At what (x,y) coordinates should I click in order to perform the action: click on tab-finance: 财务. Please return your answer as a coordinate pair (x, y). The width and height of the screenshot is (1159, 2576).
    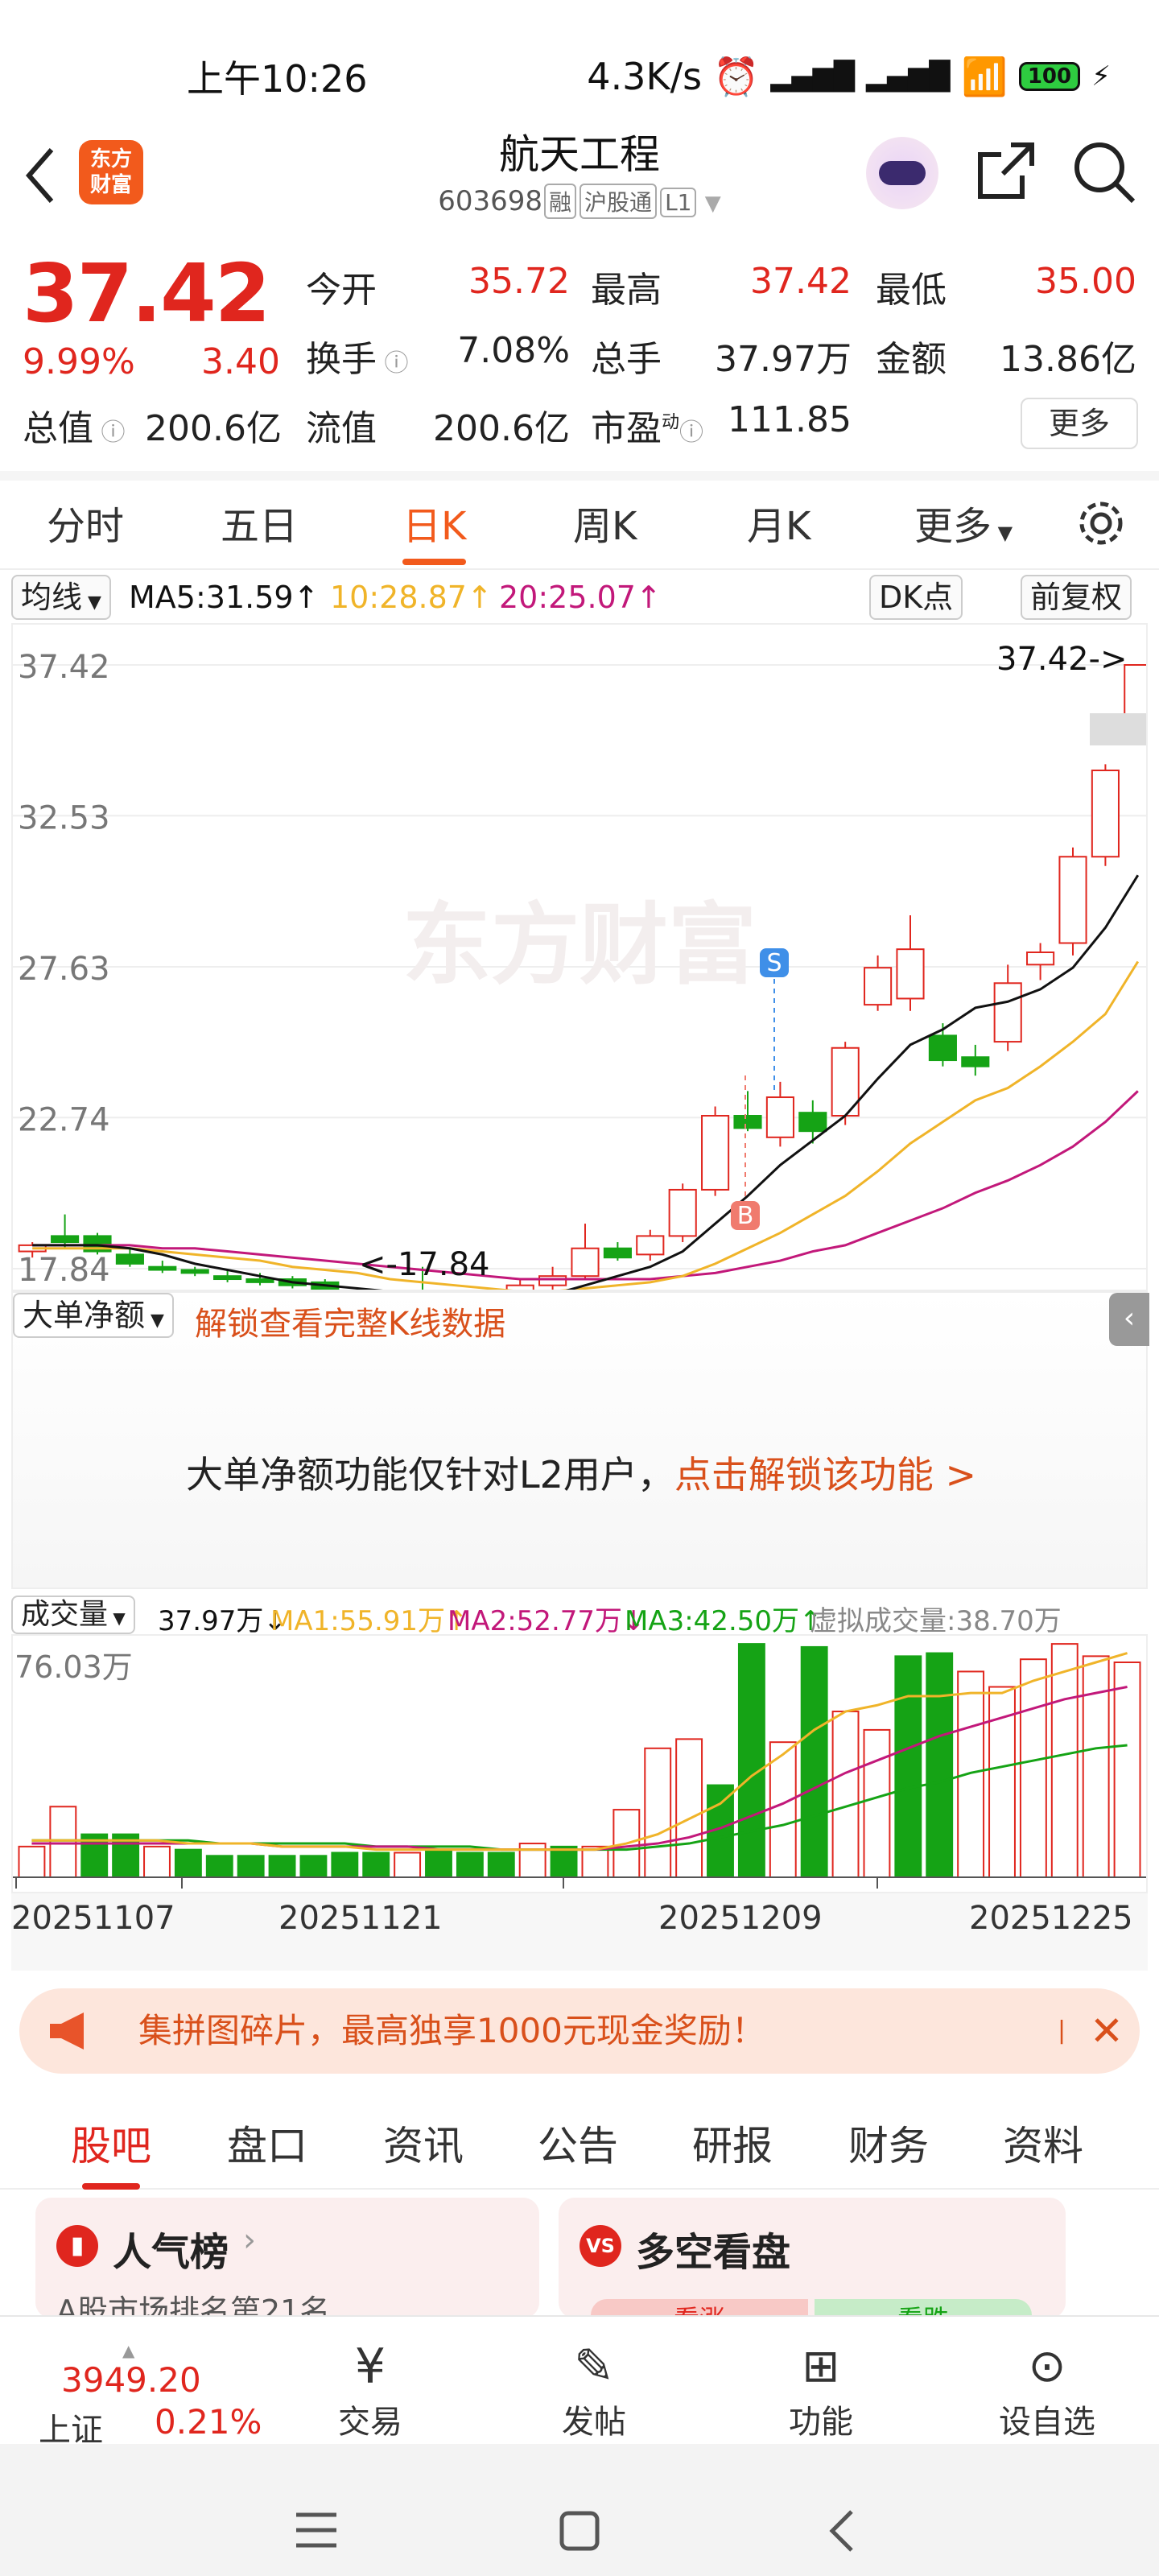
    Looking at the image, I should click on (888, 2143).